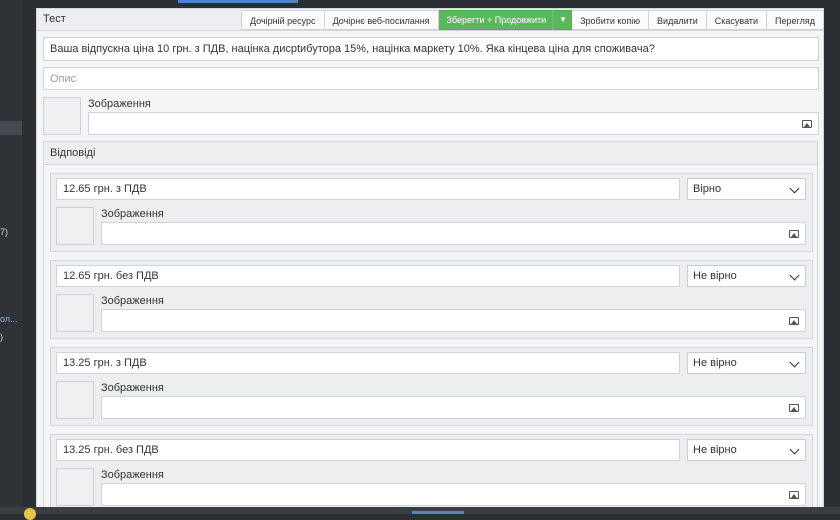  I want to click on delete-button: Видалити, so click(678, 20).